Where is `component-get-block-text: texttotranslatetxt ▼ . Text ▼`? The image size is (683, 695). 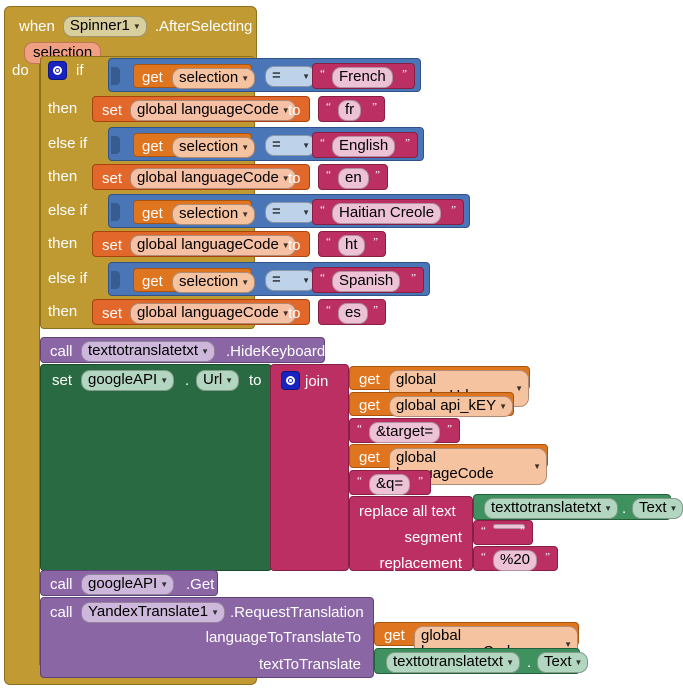 component-get-block-text: texttotranslatetxt ▼ . Text ▼ is located at coordinates (578, 507).